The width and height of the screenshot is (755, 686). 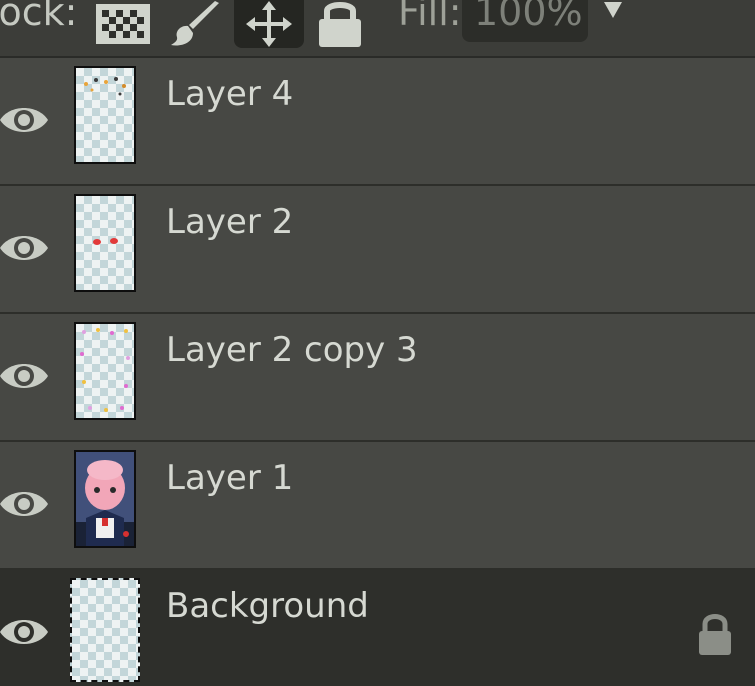 What do you see at coordinates (528, 17) in the screenshot?
I see `fill-value: 100%` at bounding box center [528, 17].